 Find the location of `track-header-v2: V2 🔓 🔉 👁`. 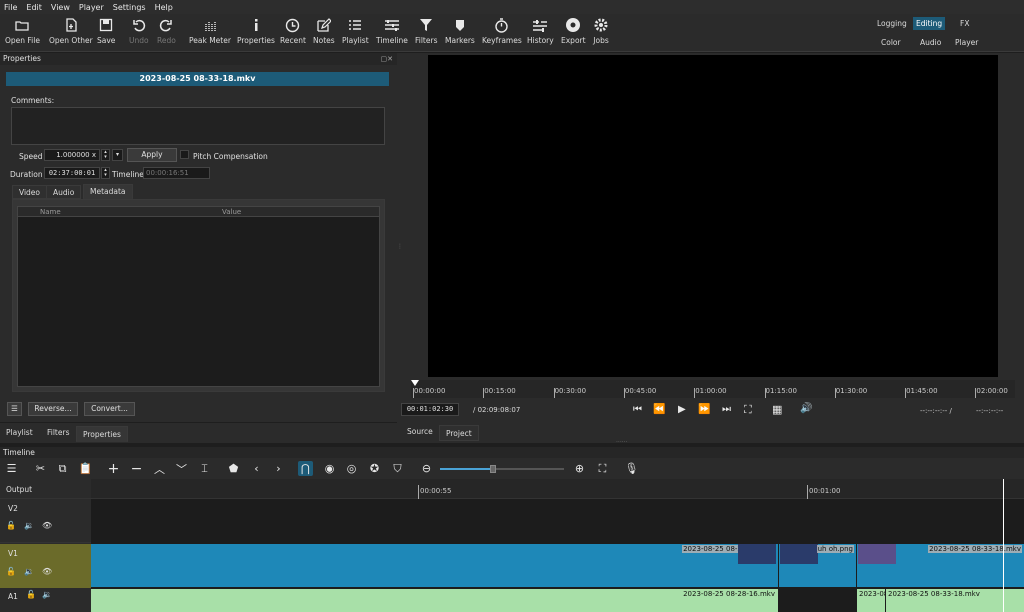

track-header-v2: V2 🔓 🔉 👁 is located at coordinates (45, 521).